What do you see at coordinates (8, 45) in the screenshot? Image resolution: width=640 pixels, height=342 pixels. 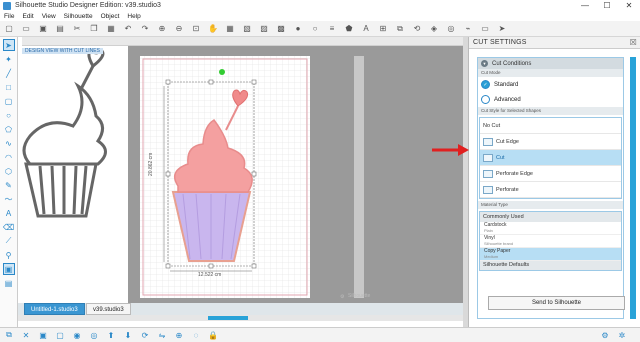 I see `select-tool-icon: ➤` at bounding box center [8, 45].